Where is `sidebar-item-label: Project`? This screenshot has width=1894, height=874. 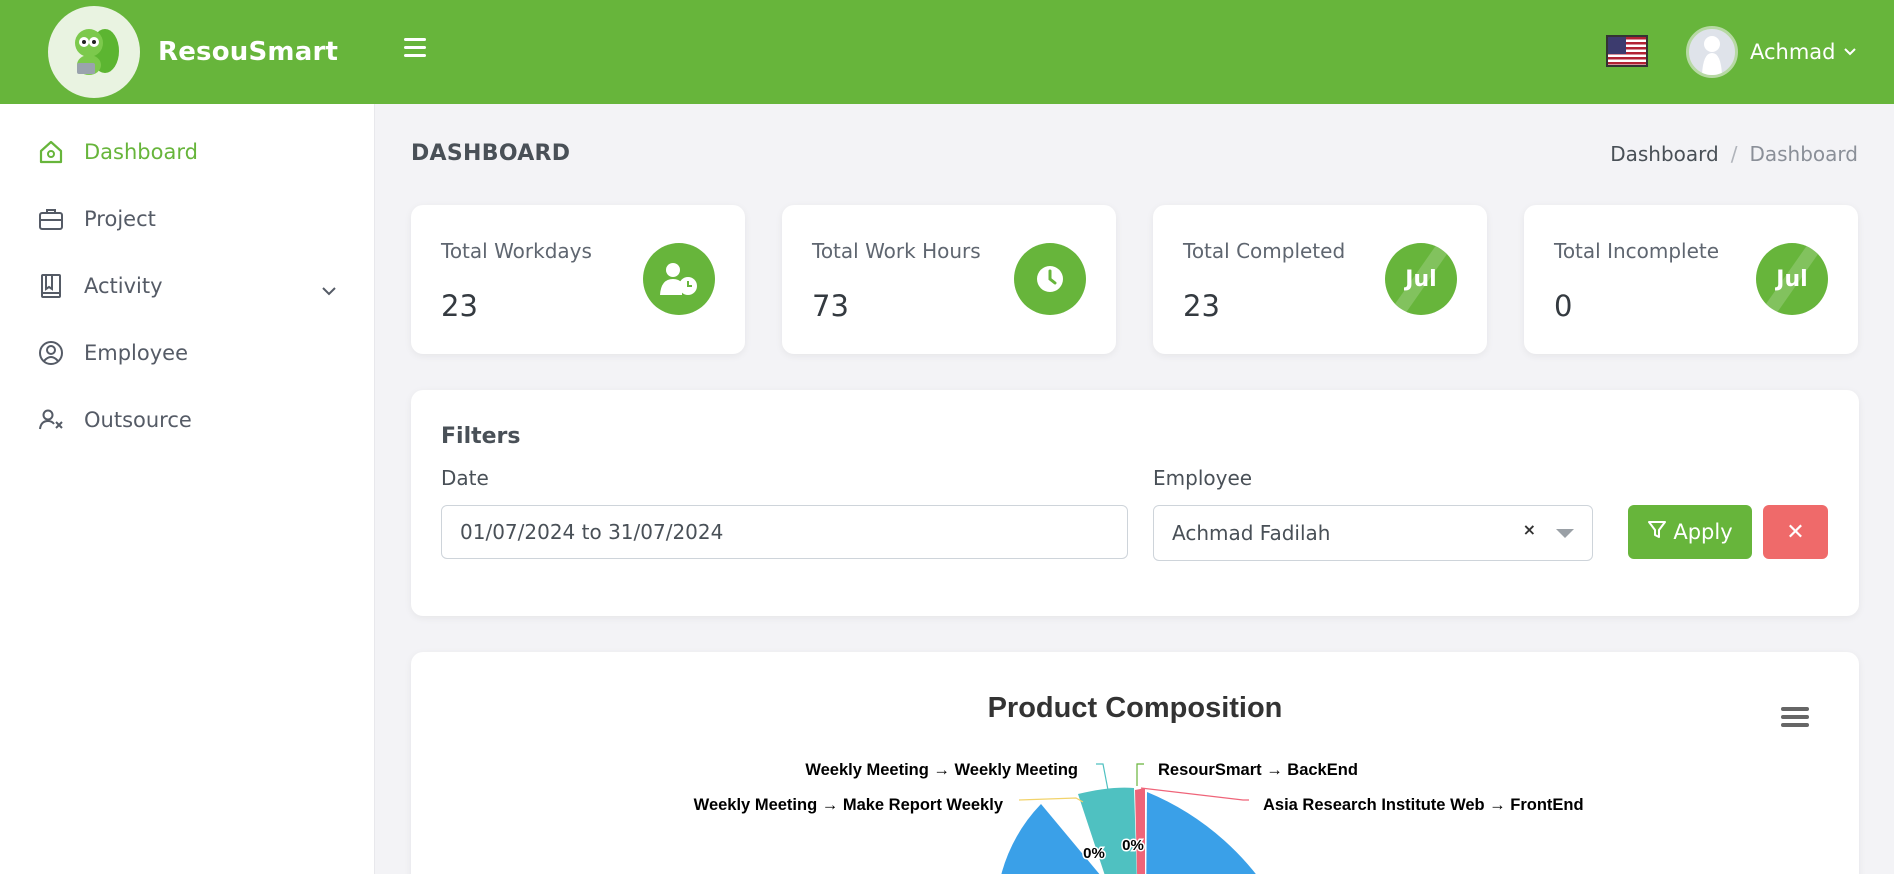 sidebar-item-label: Project is located at coordinates (120, 219).